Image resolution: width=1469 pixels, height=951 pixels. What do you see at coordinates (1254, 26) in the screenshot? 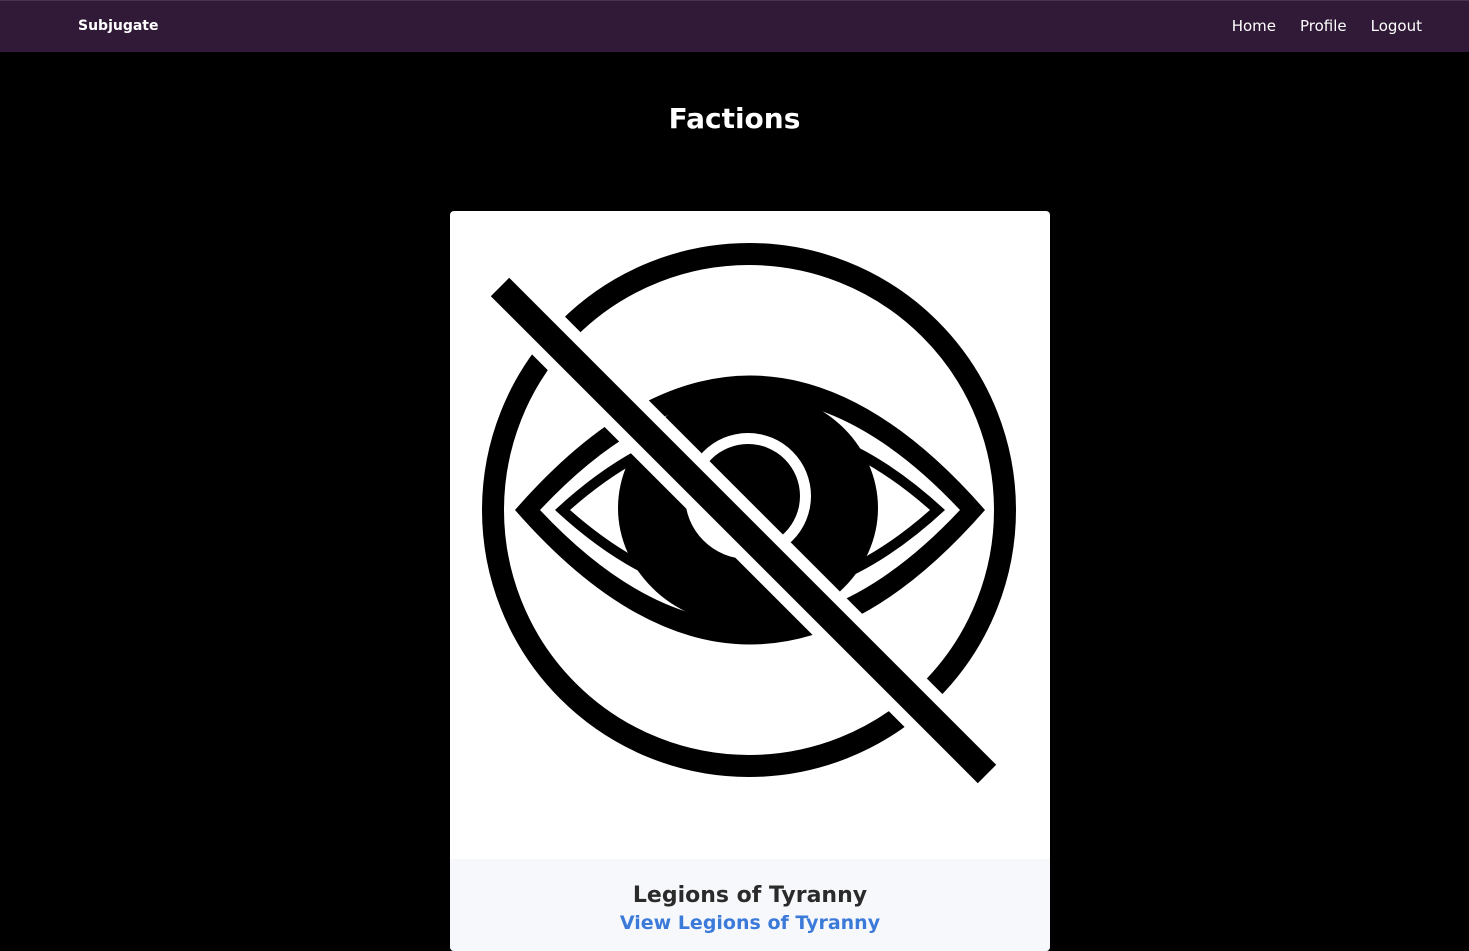
I see `nav-link-home: Home` at bounding box center [1254, 26].